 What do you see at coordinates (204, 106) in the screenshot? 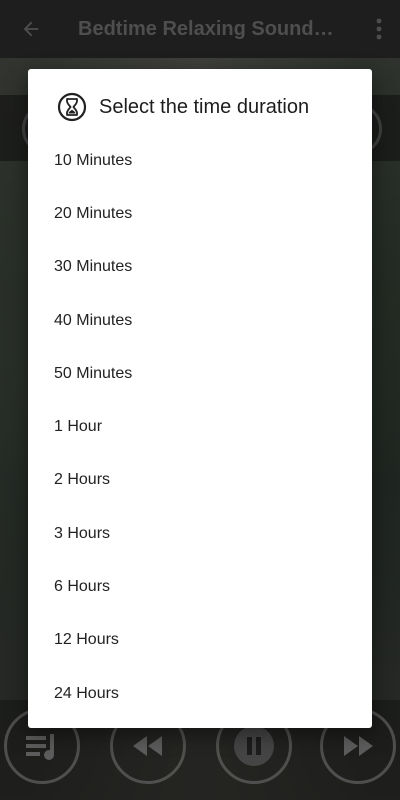
I see `dialog-title: Select the time duration` at bounding box center [204, 106].